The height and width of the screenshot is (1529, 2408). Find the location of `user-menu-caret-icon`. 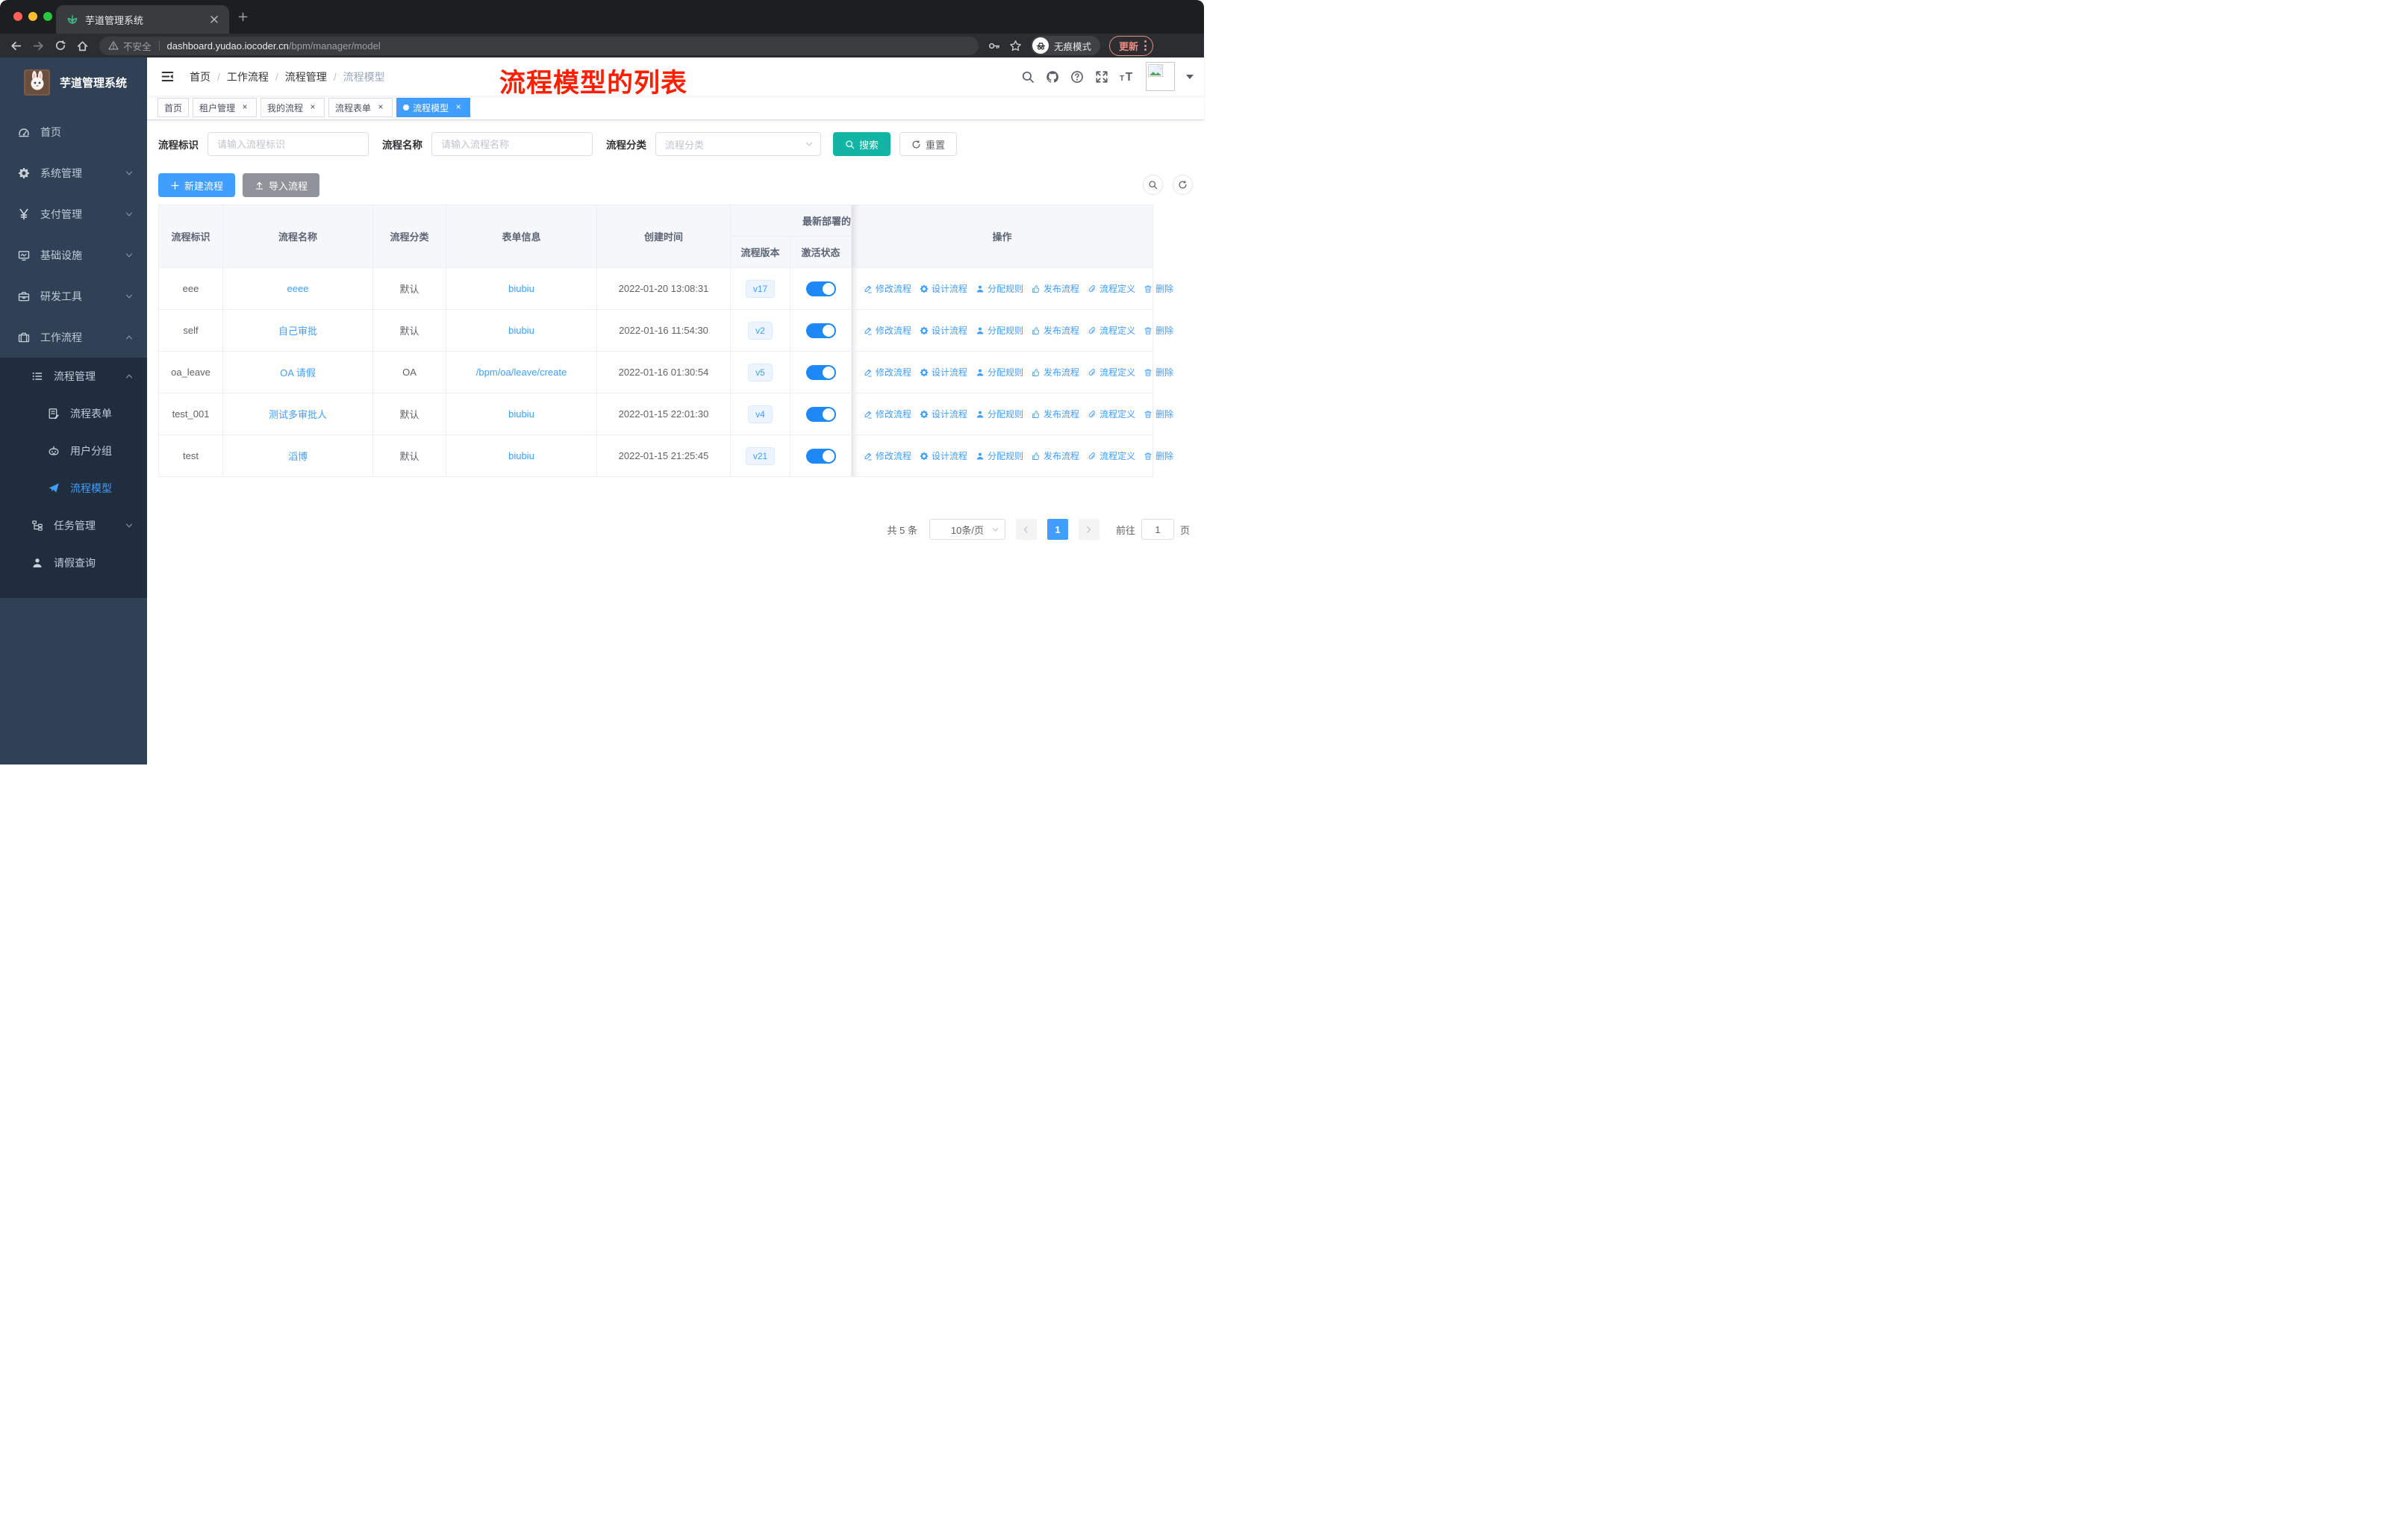

user-menu-caret-icon is located at coordinates (1190, 77).